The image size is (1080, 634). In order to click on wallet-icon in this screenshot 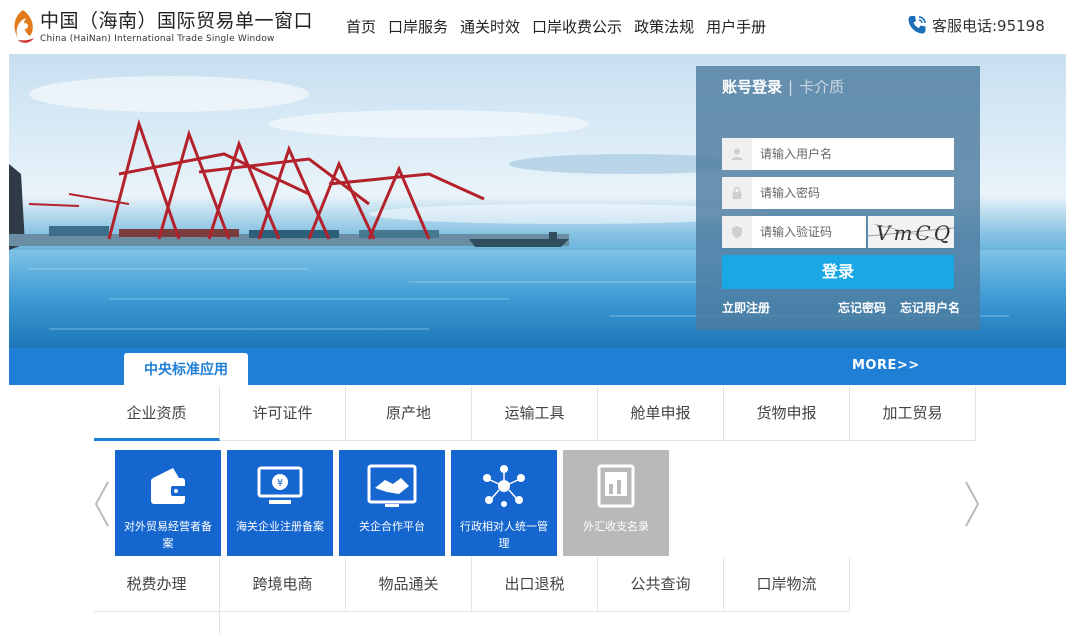, I will do `click(169, 486)`.